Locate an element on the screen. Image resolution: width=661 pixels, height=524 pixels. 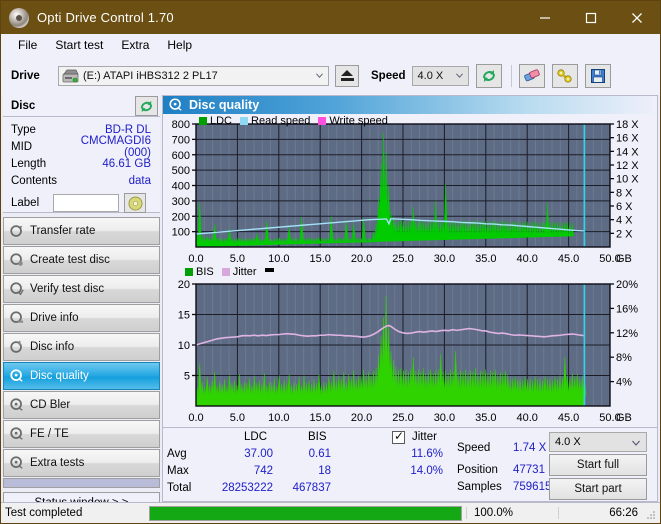
disc-bler-icon is located at coordinates (17, 405).